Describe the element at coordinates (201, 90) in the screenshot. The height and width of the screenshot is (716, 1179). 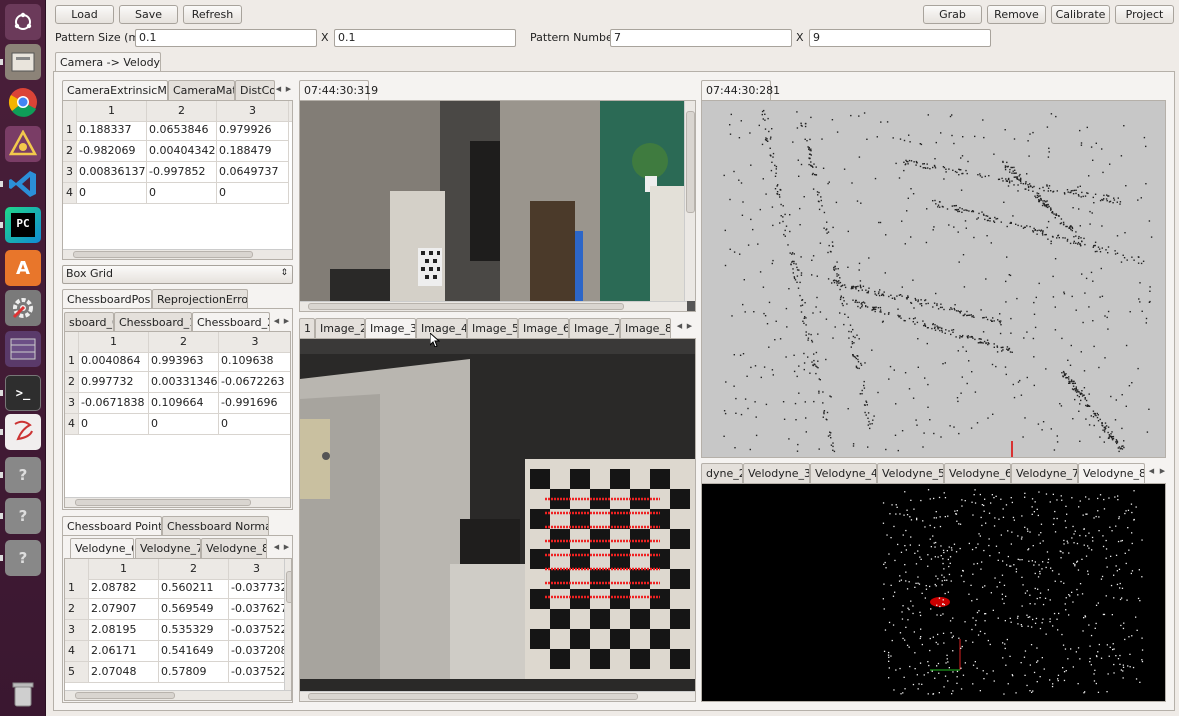
I see `tab-camera-mat: CameraMat` at that location.